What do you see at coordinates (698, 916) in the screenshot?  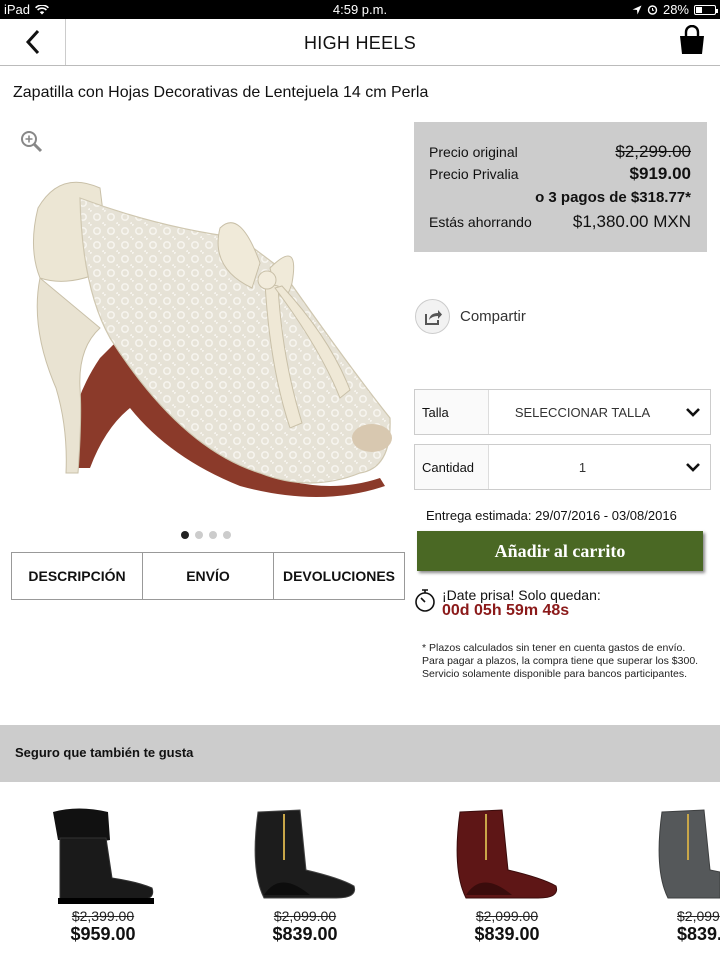 I see `recommended-old-price: $2,099` at bounding box center [698, 916].